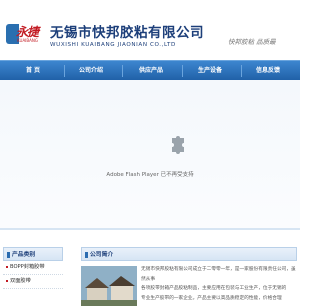 This screenshot has width=320, height=307. I want to click on factory-photo, so click(109, 286).